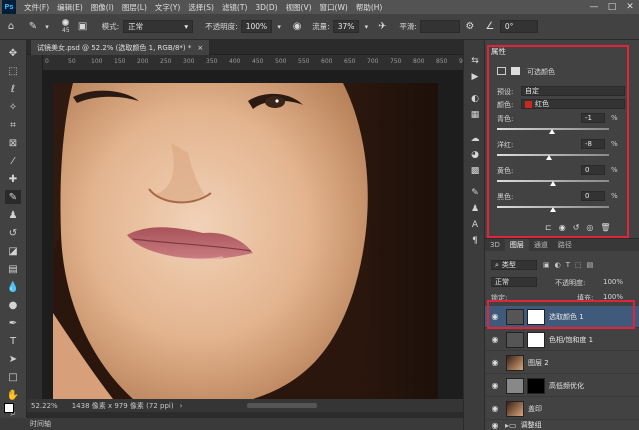  I want to click on adjustments-icon: ◐, so click(475, 99).